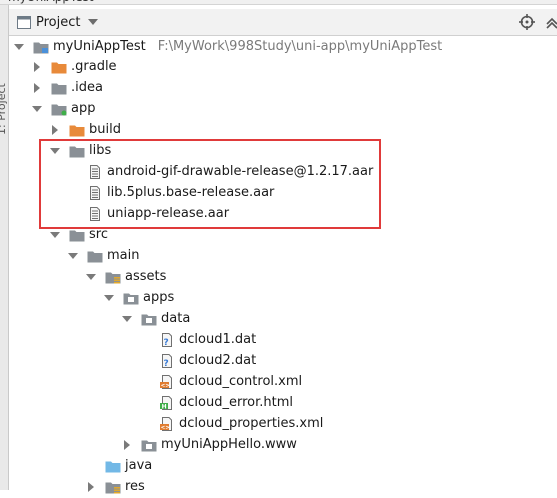 This screenshot has width=557, height=498. What do you see at coordinates (59, 109) in the screenshot?
I see `android-module-icon` at bounding box center [59, 109].